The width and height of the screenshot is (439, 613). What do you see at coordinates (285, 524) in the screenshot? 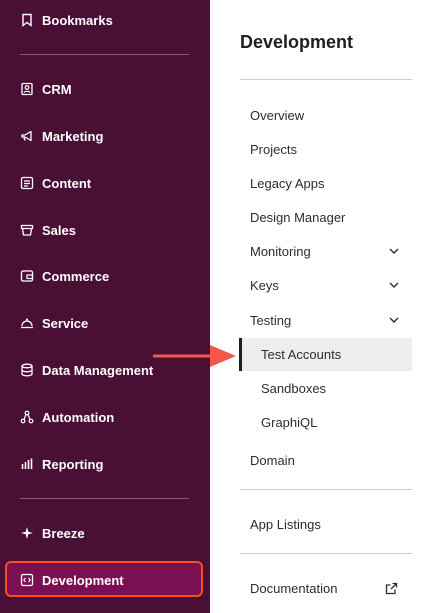
I see `menu-item-label: App Listings` at bounding box center [285, 524].